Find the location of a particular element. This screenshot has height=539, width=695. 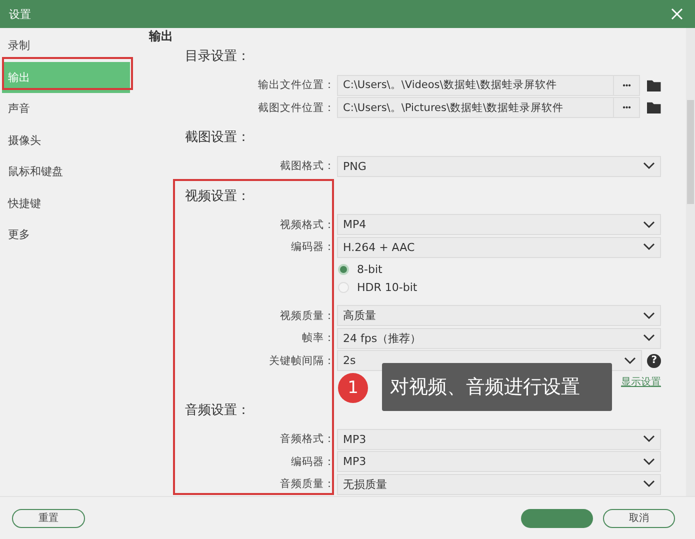

sidebar-item: 快捷键 is located at coordinates (67, 203).